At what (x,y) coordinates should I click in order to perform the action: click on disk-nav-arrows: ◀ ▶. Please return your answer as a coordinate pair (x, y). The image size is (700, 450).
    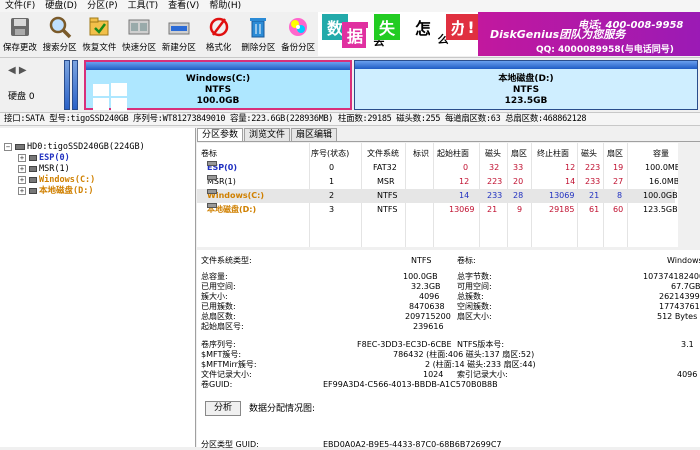
    Looking at the image, I should click on (17, 70).